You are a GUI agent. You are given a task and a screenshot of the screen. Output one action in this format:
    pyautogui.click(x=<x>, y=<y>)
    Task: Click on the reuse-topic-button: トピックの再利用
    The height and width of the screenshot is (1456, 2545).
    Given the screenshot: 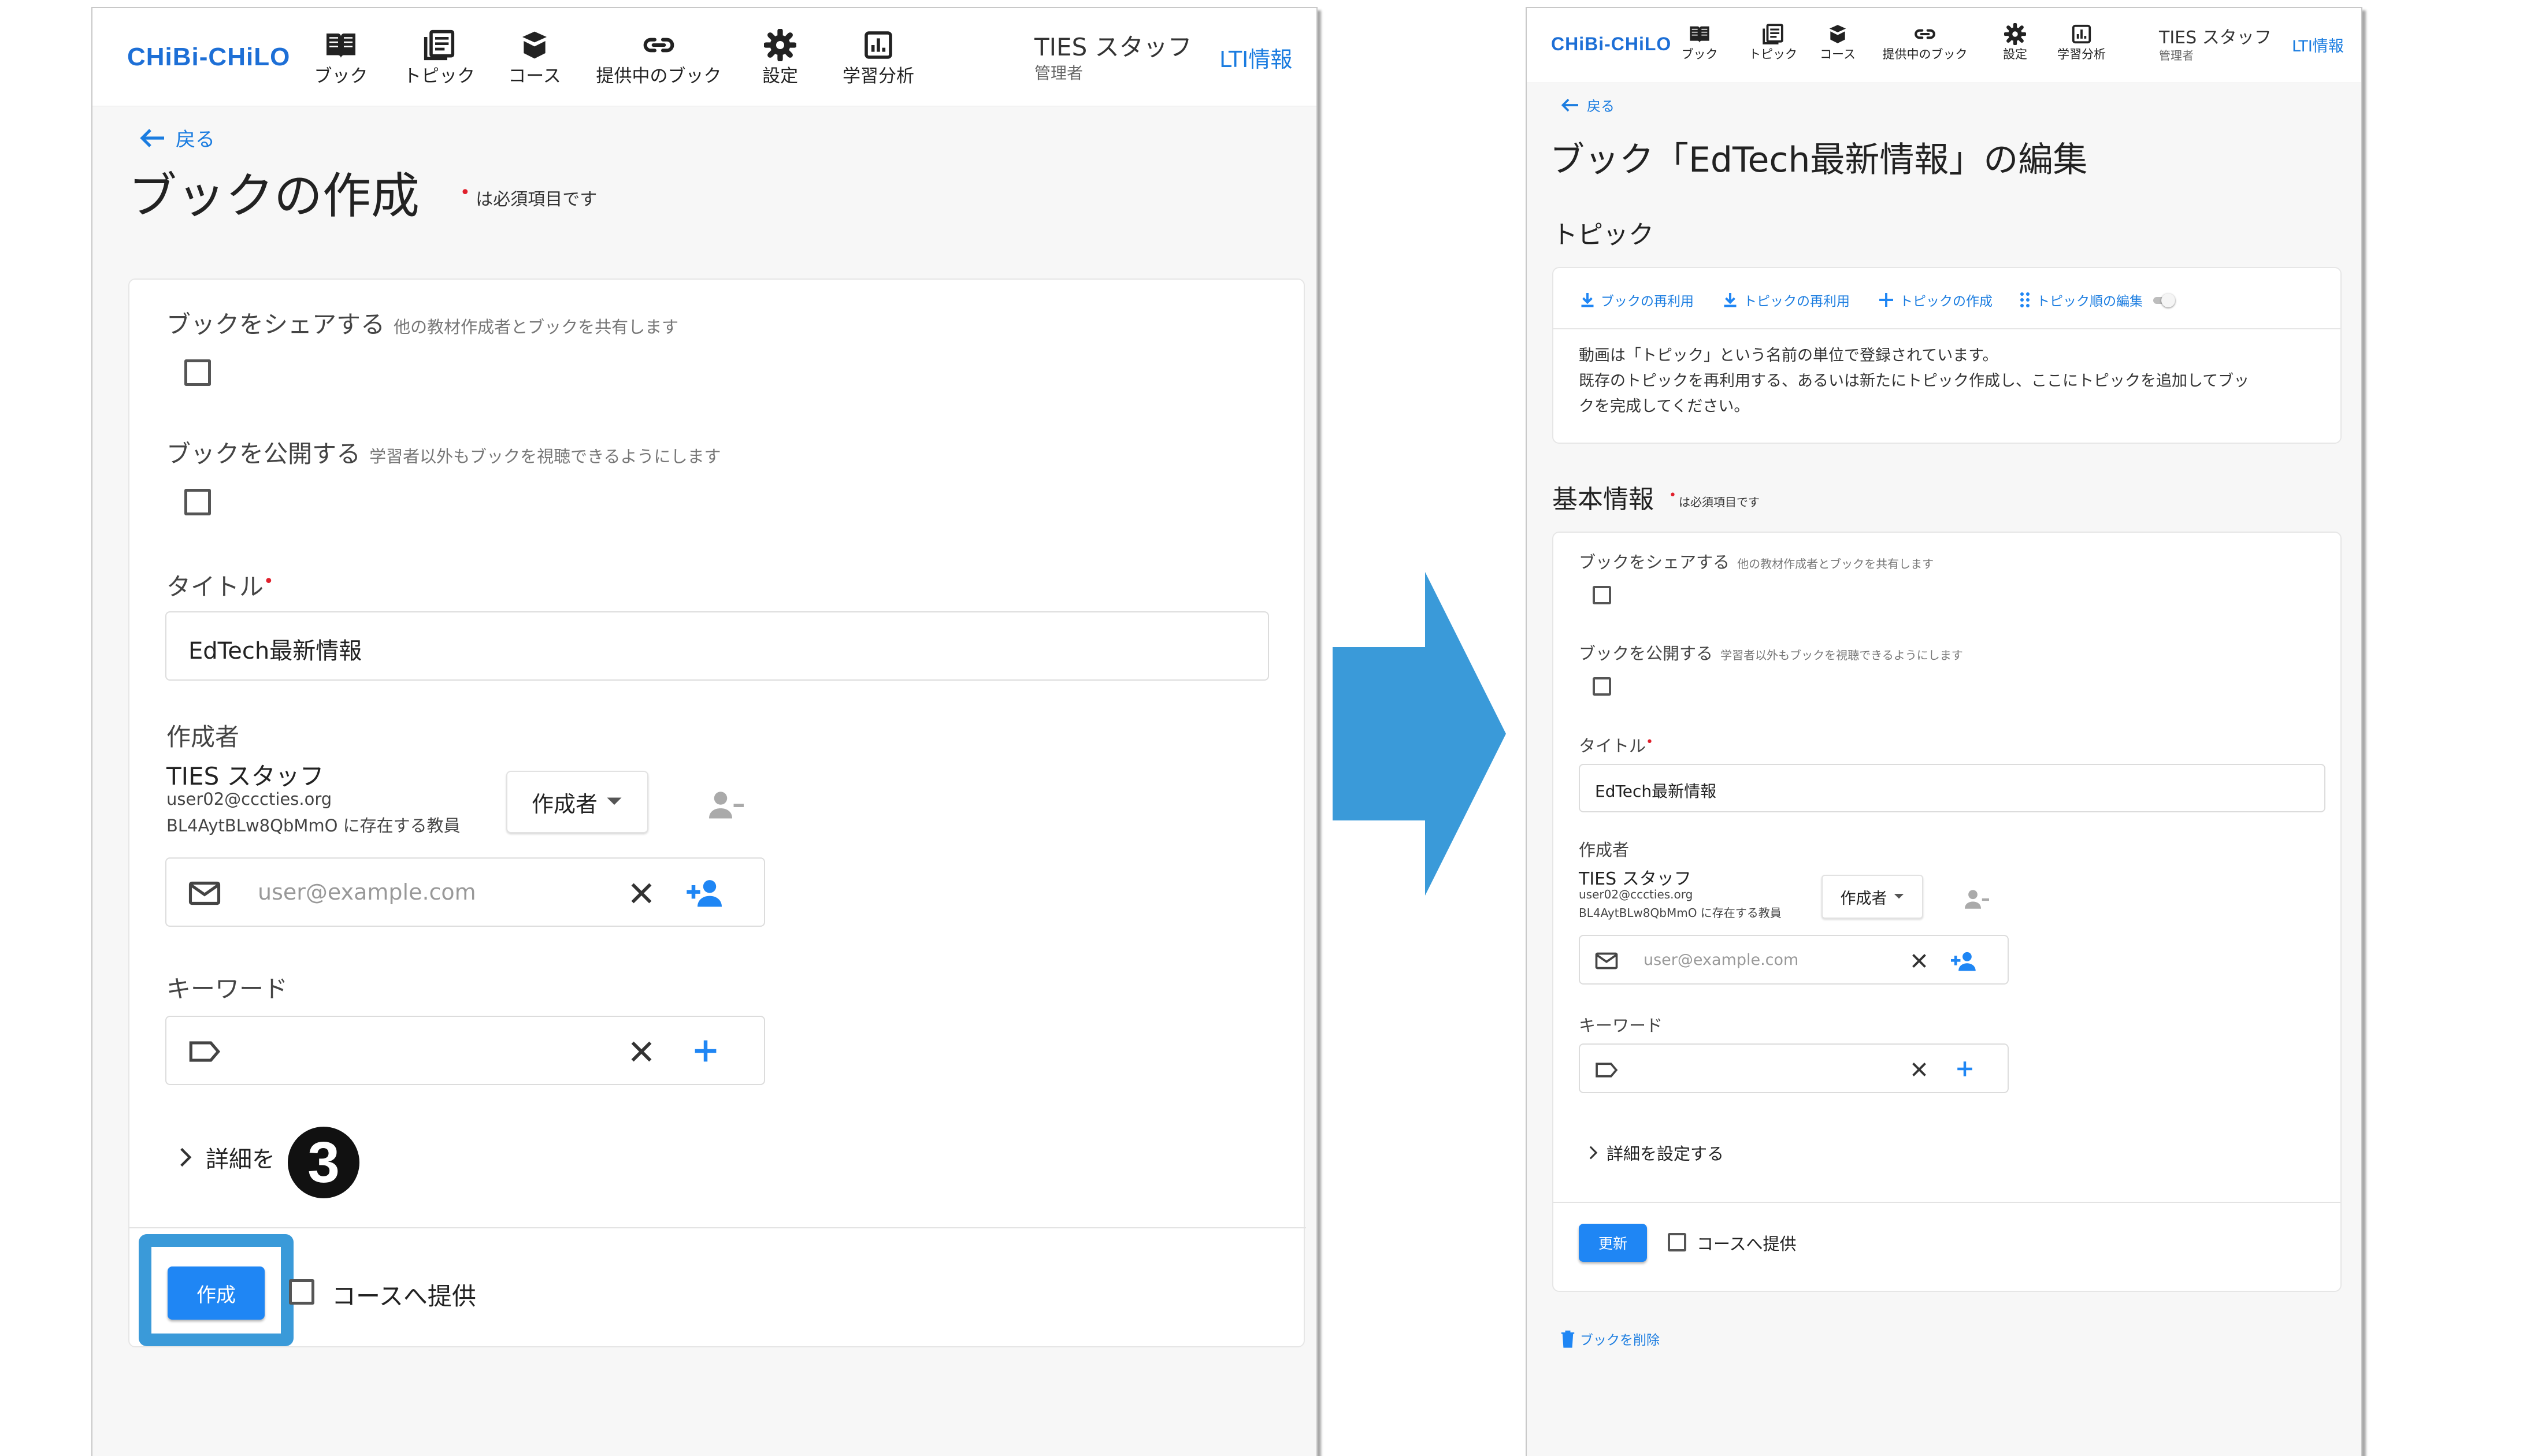 What is the action you would take?
    pyautogui.click(x=1796, y=300)
    